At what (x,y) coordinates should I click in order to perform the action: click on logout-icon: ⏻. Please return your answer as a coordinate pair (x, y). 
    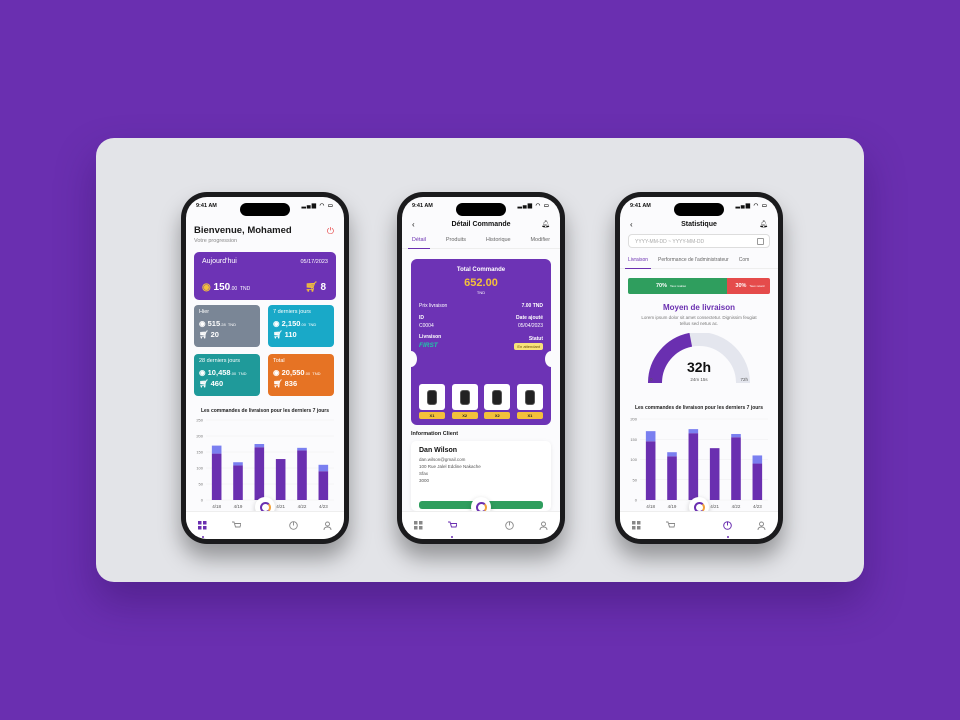
    Looking at the image, I should click on (330, 231).